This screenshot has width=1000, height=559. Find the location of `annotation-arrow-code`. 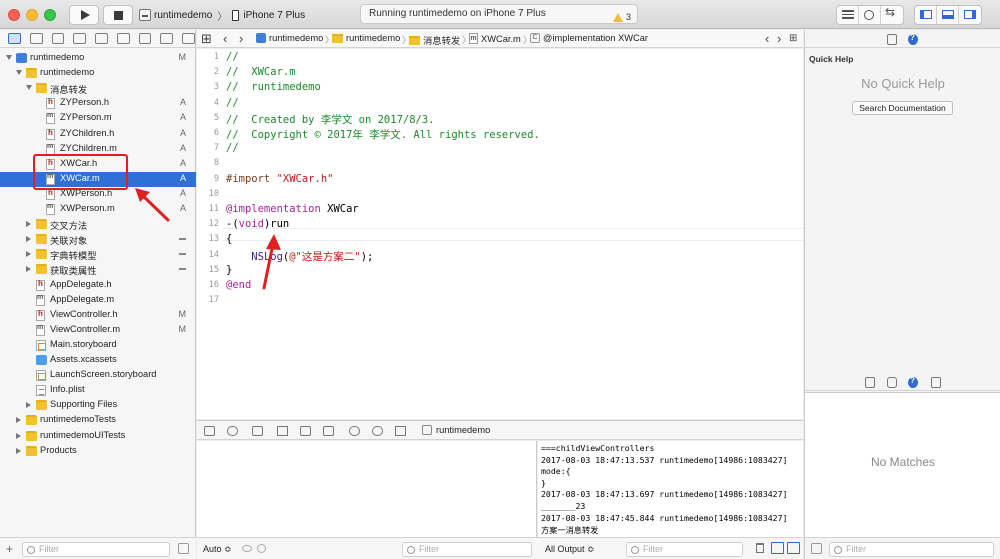

annotation-arrow-code is located at coordinates (268, 266).